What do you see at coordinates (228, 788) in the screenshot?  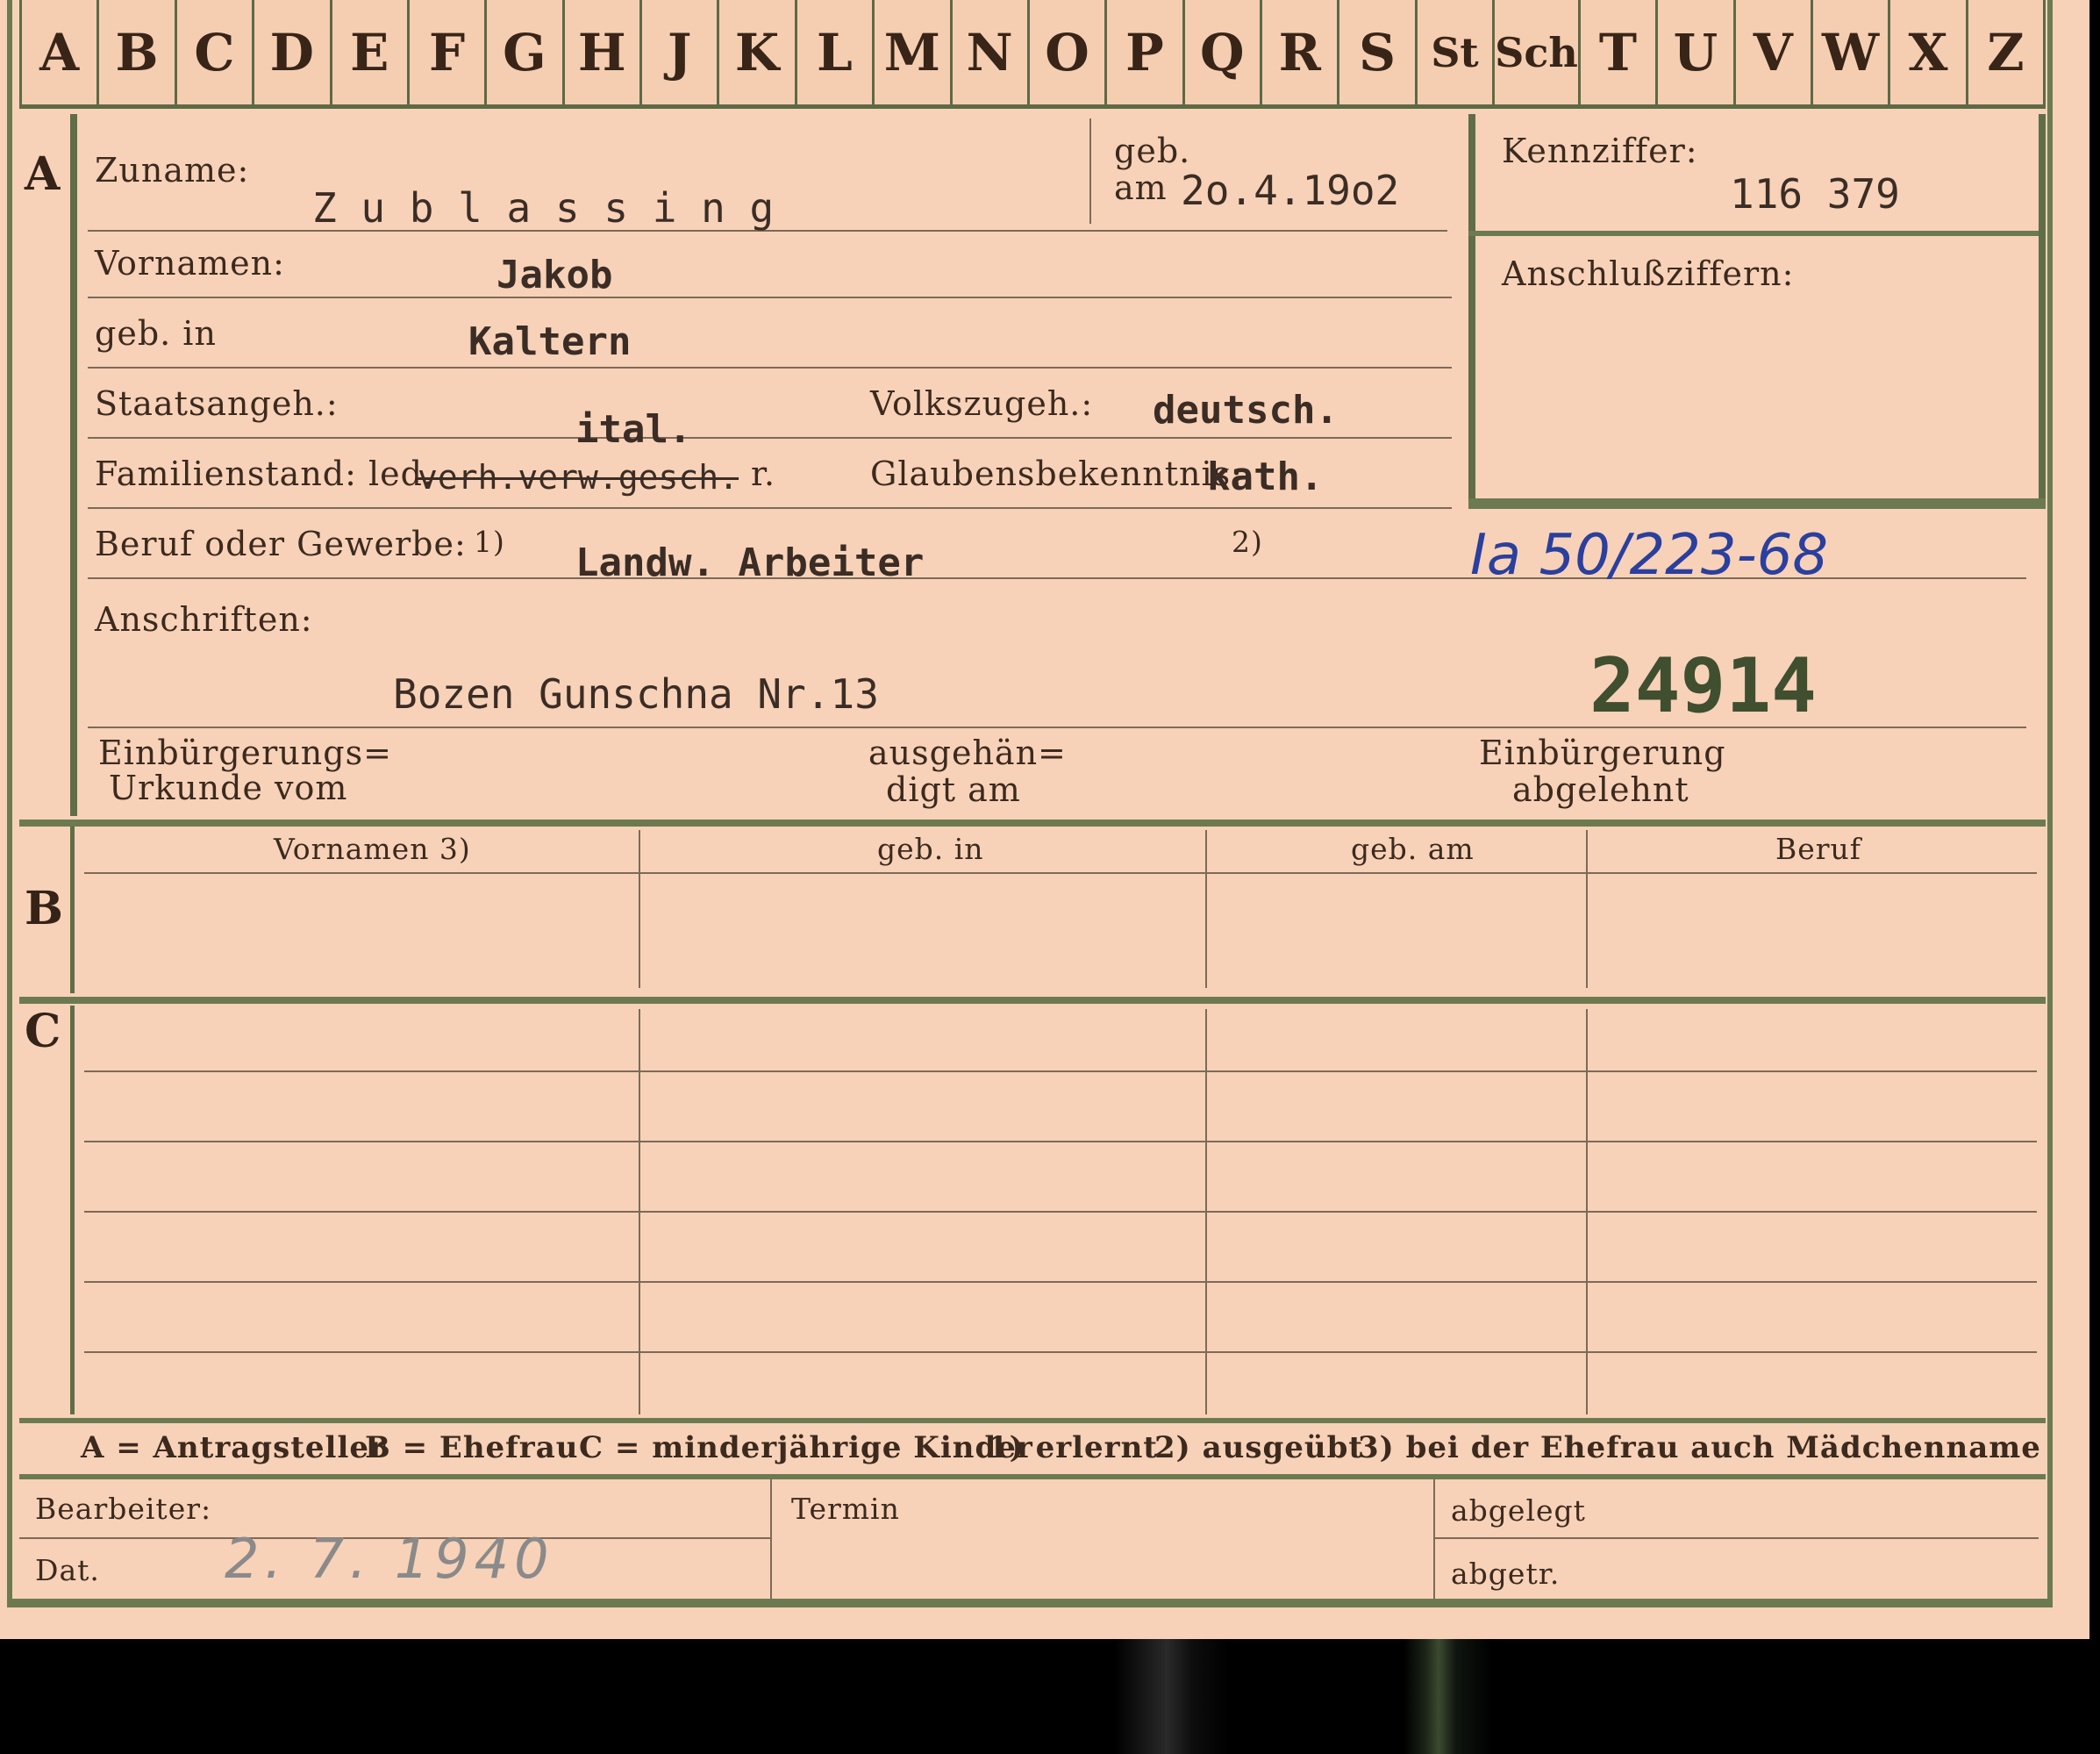 I see `label-einbuergerung-urkunde-2: Urkunde vom` at bounding box center [228, 788].